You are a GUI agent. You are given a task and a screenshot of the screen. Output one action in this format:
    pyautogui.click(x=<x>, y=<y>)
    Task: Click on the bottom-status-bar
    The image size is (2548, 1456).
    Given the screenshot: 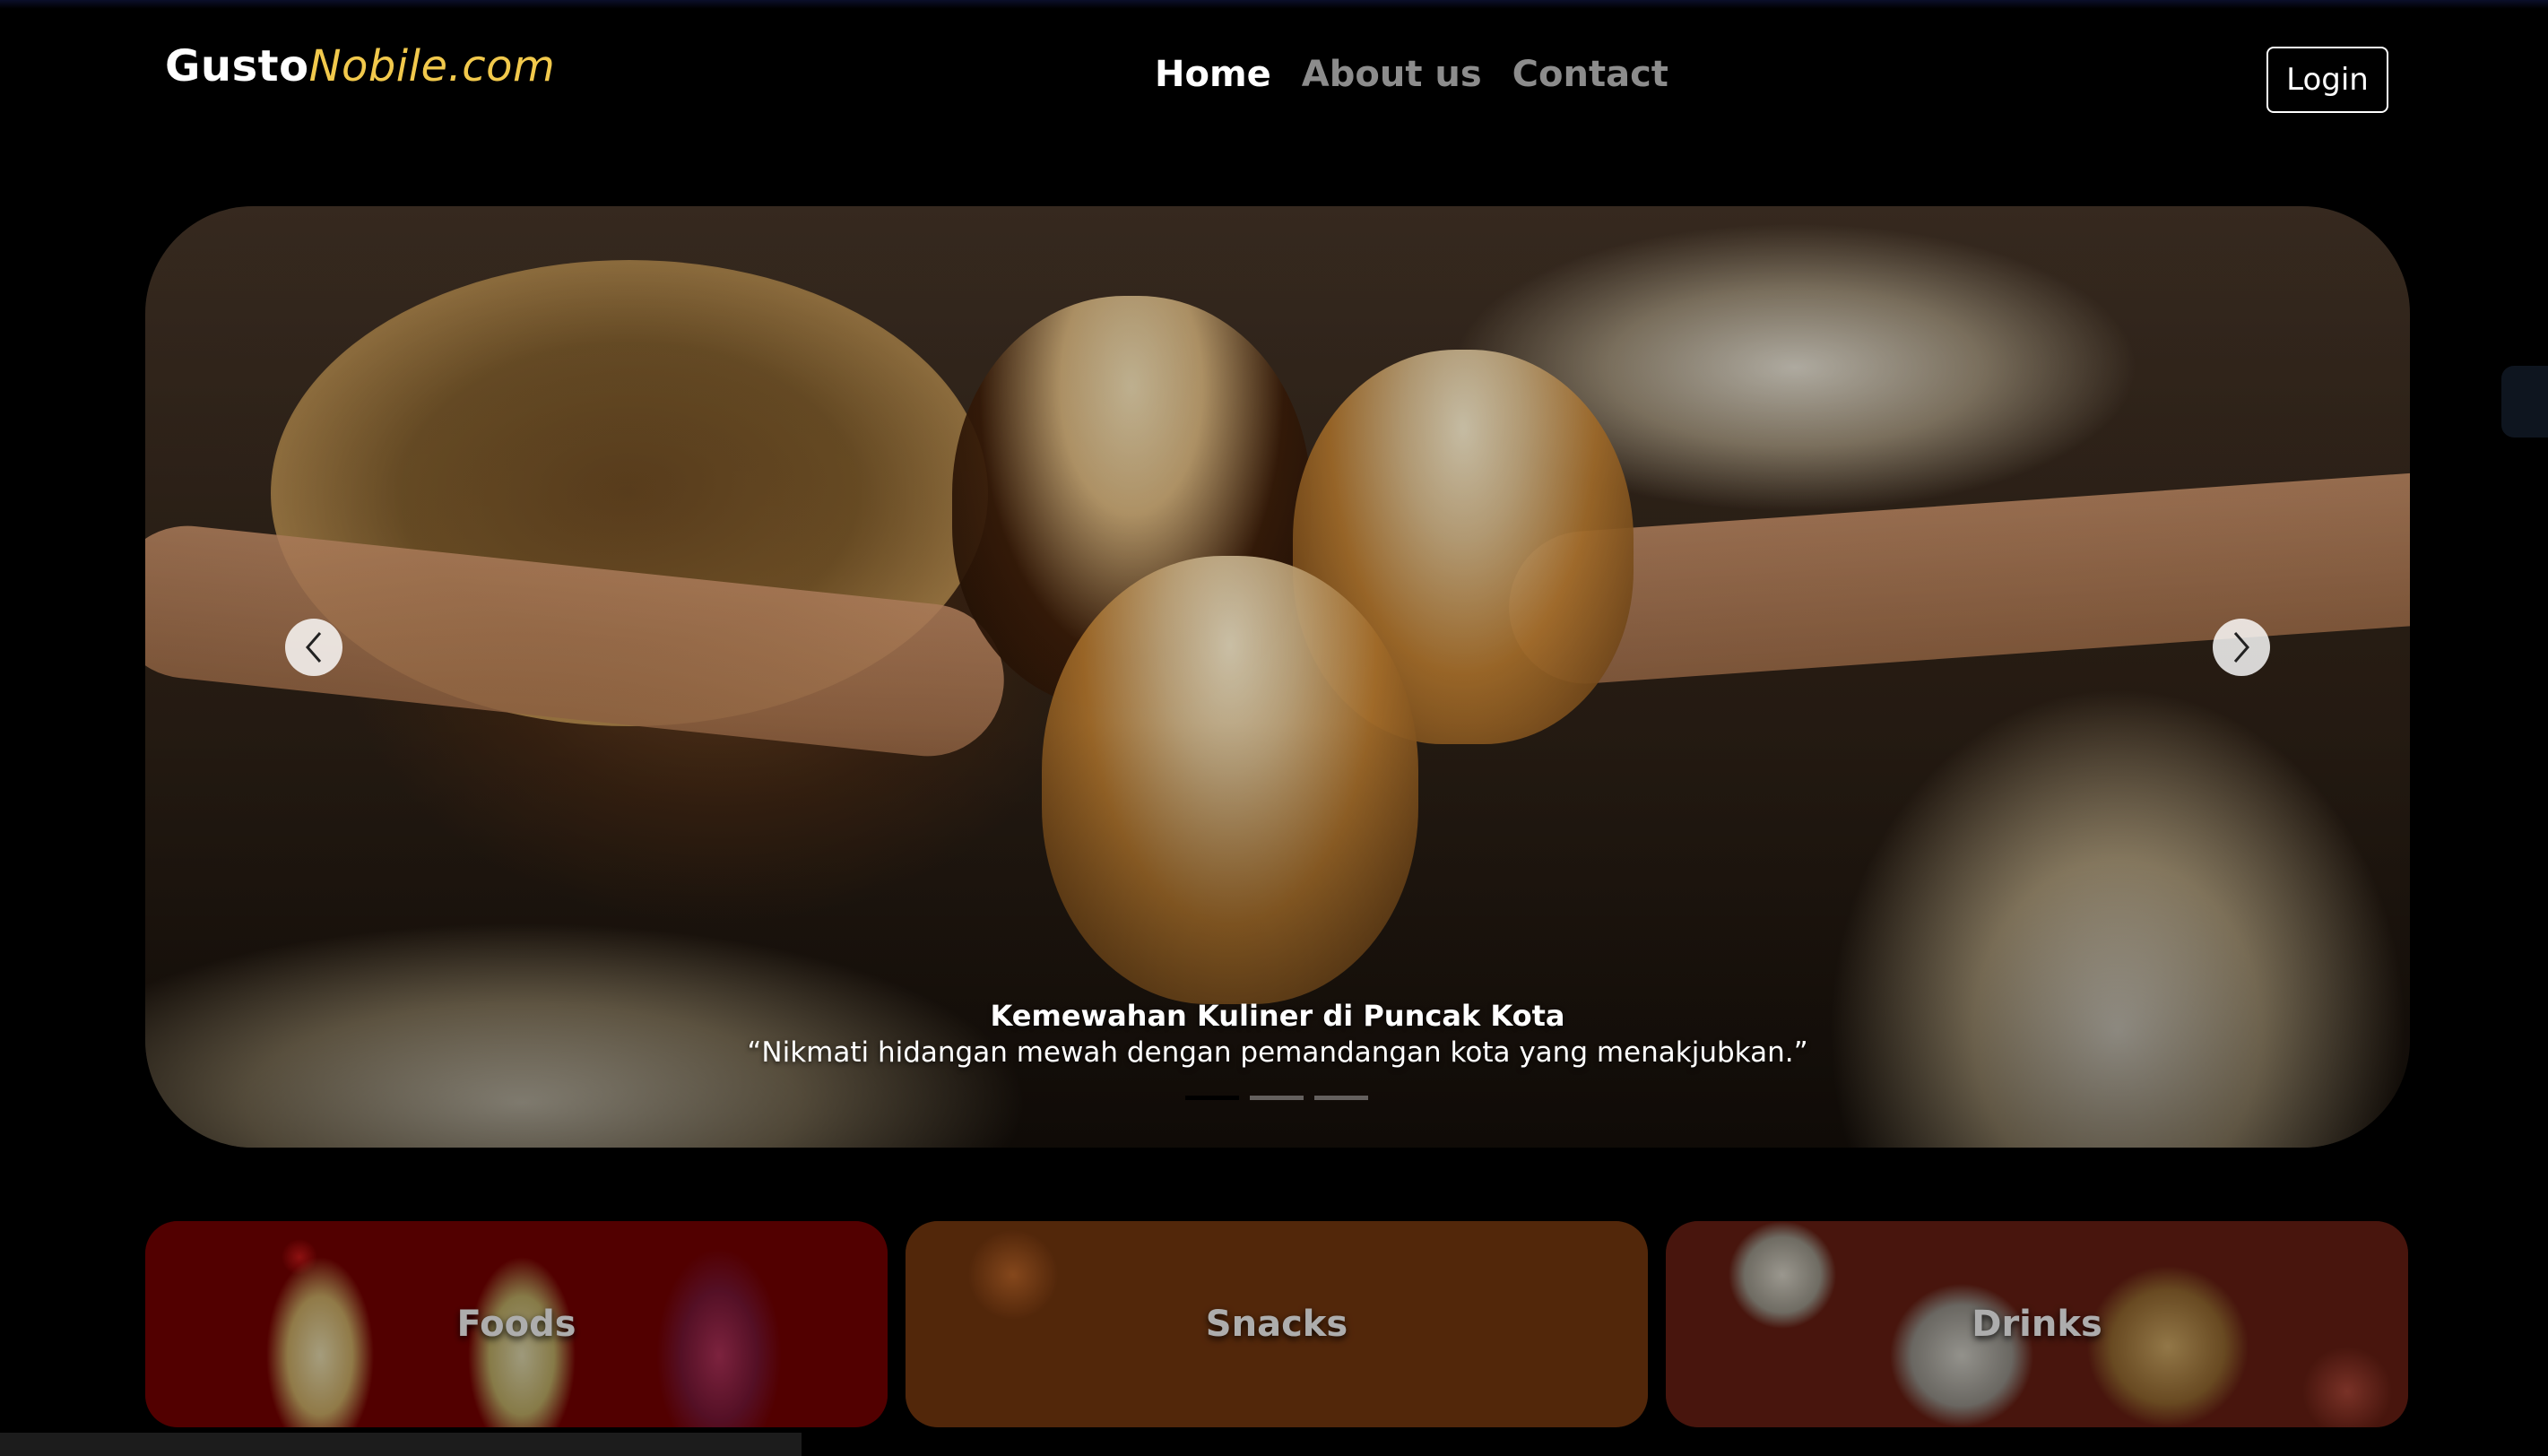 What is the action you would take?
    pyautogui.click(x=401, y=1444)
    